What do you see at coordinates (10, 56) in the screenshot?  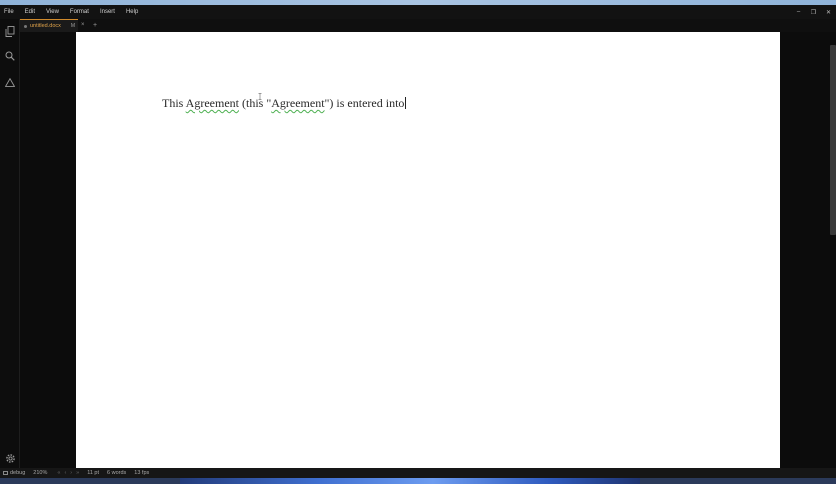 I see `search-icon` at bounding box center [10, 56].